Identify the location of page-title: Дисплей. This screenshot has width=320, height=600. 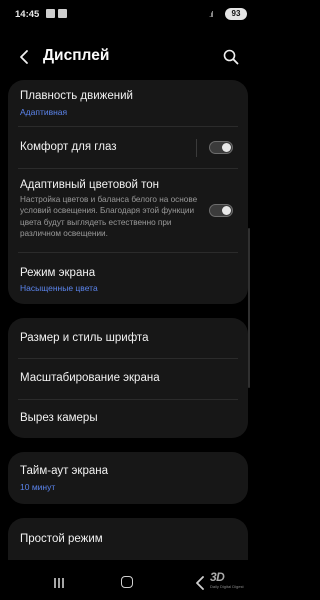
(76, 55).